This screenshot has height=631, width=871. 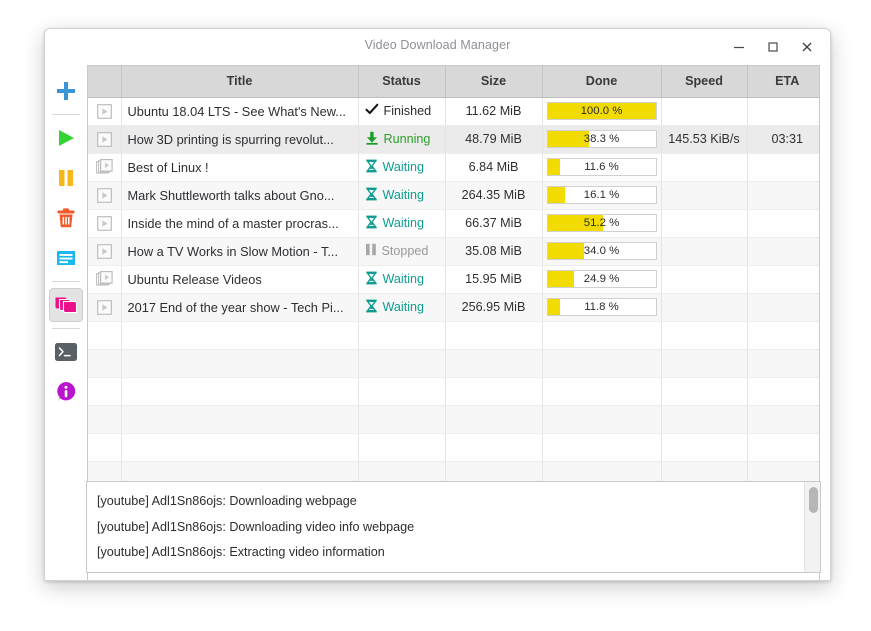 I want to click on table-header-row: Title Status Size Done Speed ETA, so click(x=453, y=82).